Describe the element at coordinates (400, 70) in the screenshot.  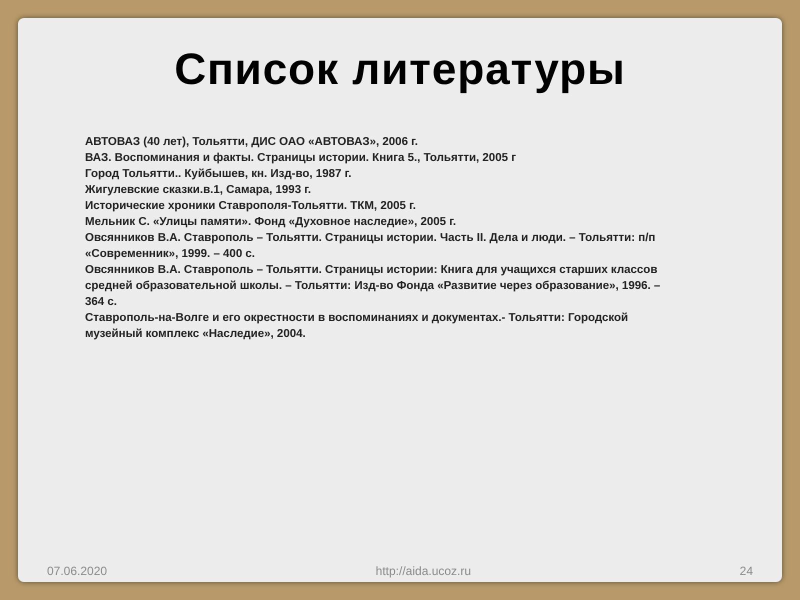
I see `slide-title: Список литературы` at that location.